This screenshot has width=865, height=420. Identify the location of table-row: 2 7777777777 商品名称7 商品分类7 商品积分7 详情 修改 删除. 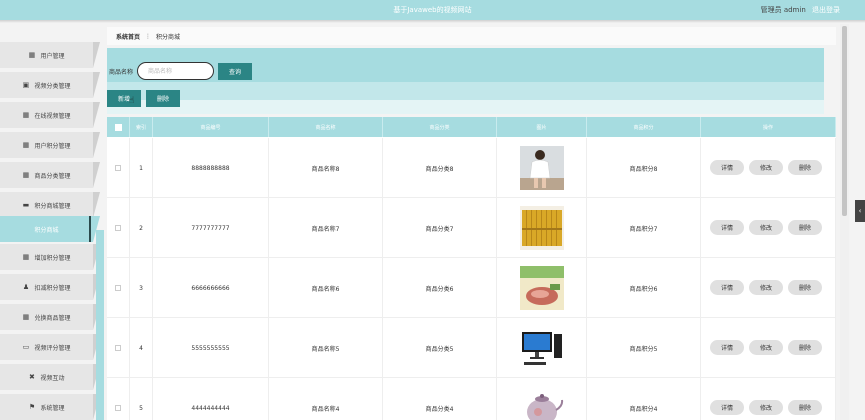
(471, 228).